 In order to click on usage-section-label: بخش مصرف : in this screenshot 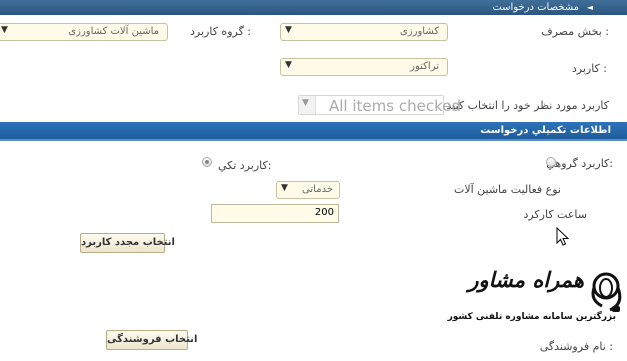, I will do `click(575, 31)`.